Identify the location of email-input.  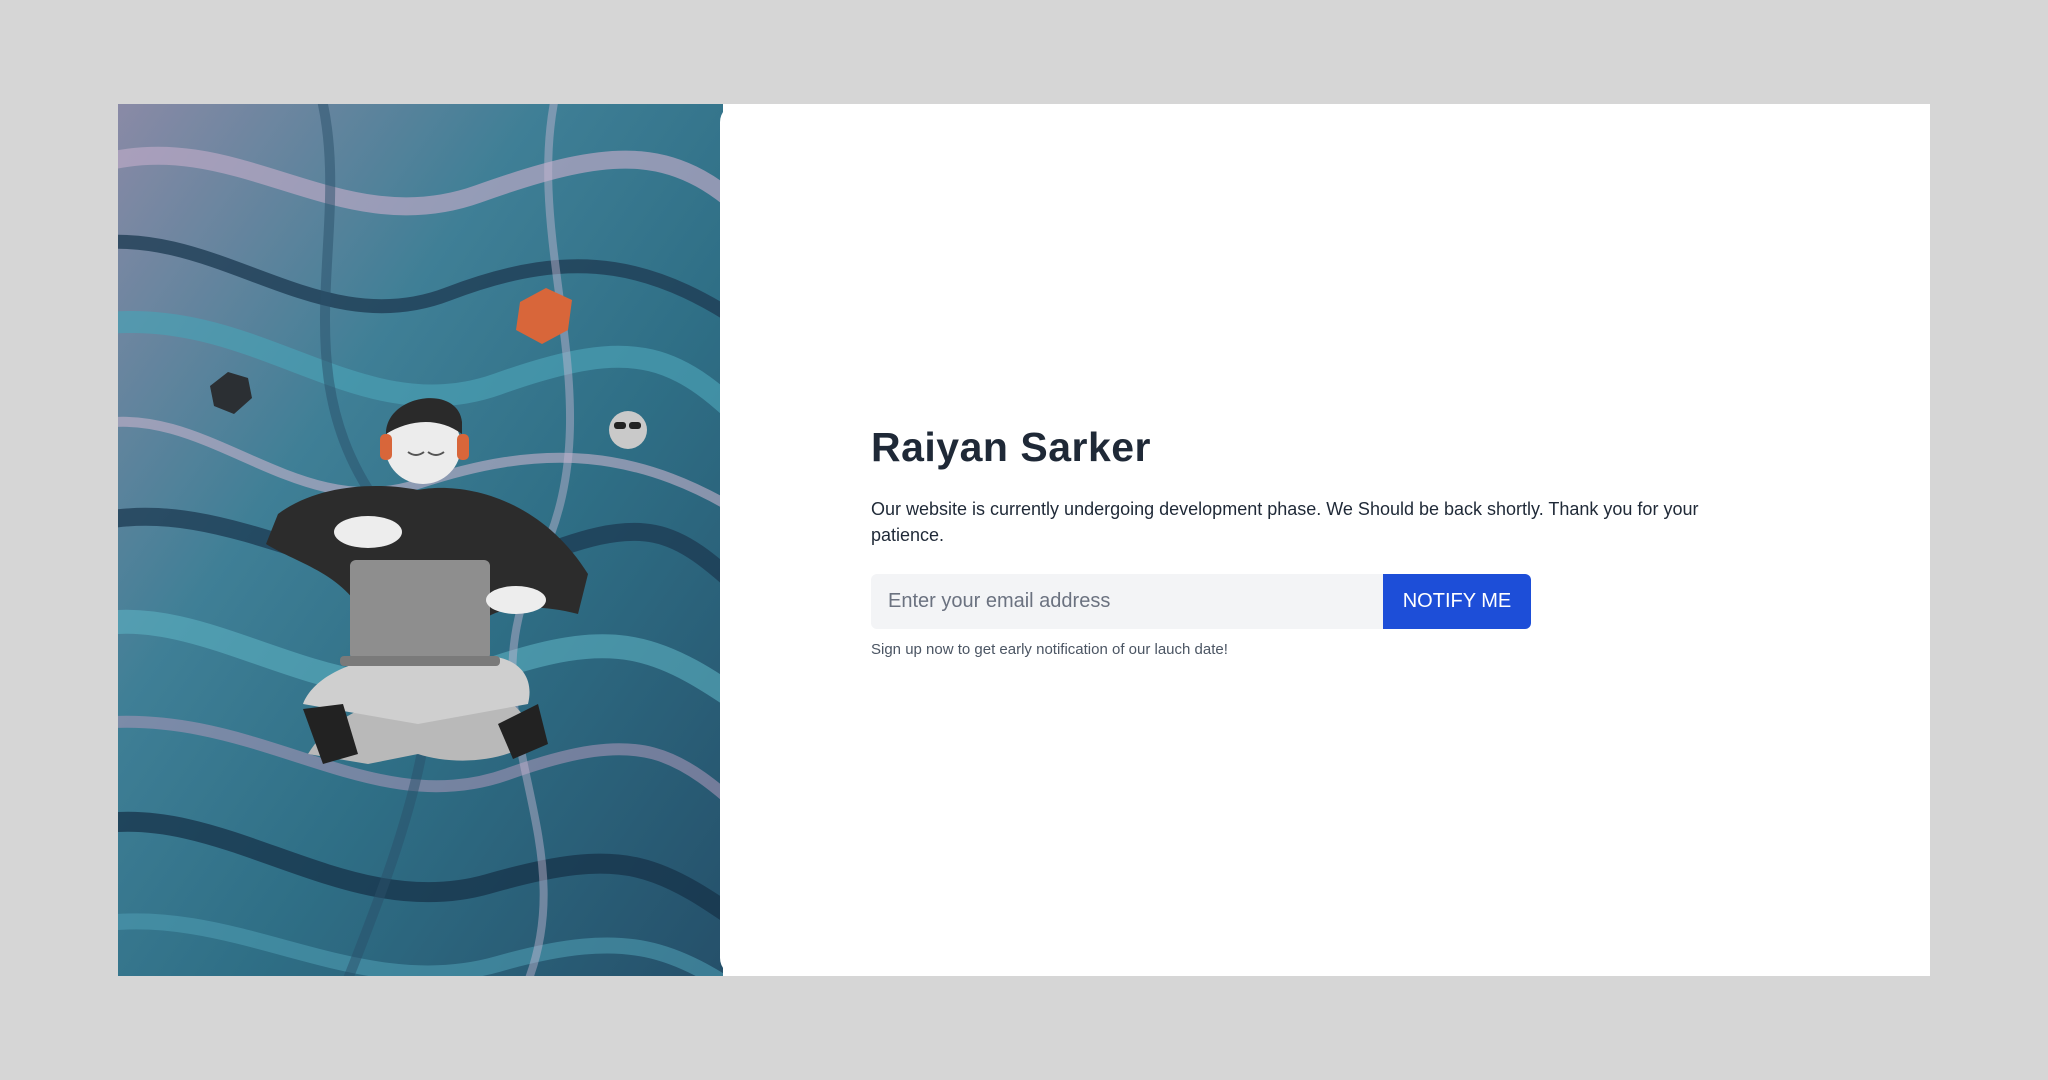
(1127, 601).